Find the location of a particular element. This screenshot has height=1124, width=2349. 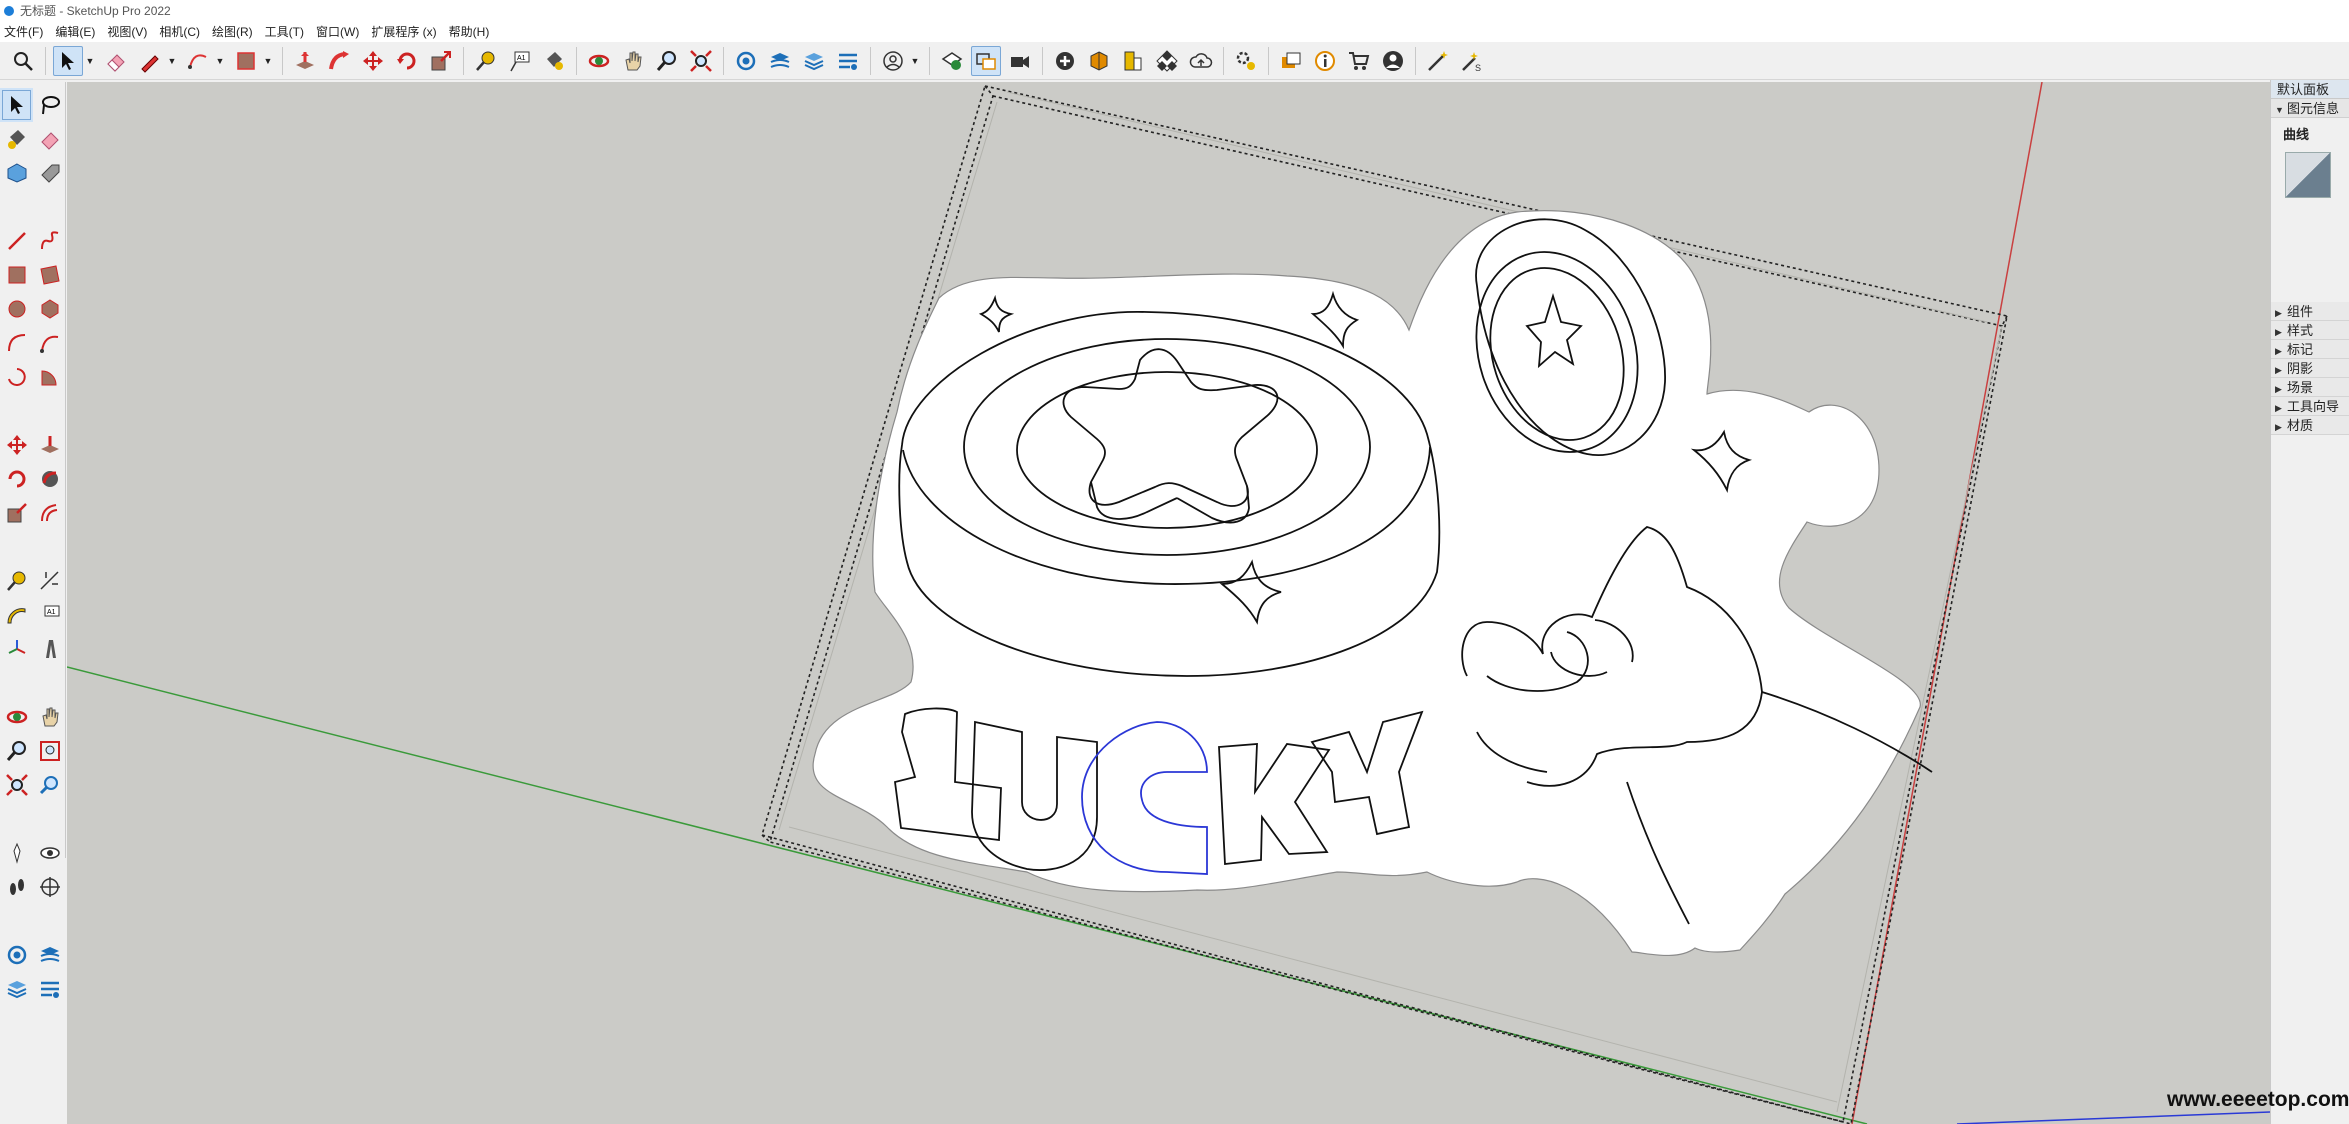

position-camera-icon is located at coordinates (16, 853).